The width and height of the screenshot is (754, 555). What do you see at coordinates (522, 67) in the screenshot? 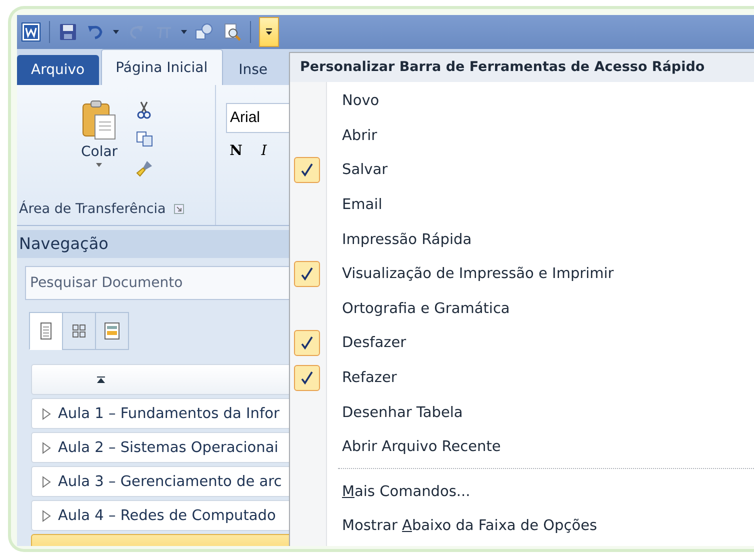
I see `menu-title: Personalizar Barra de Ferramentas de Acesso Rápido` at bounding box center [522, 67].